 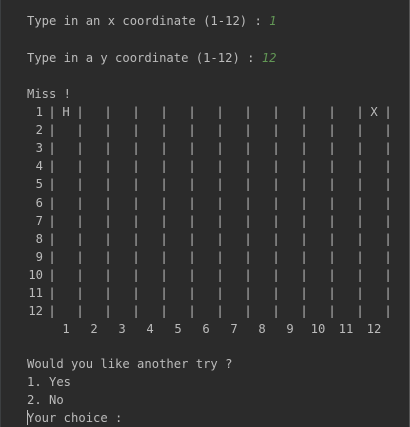 What do you see at coordinates (39, 220) in the screenshot?
I see `row-label: 7` at bounding box center [39, 220].